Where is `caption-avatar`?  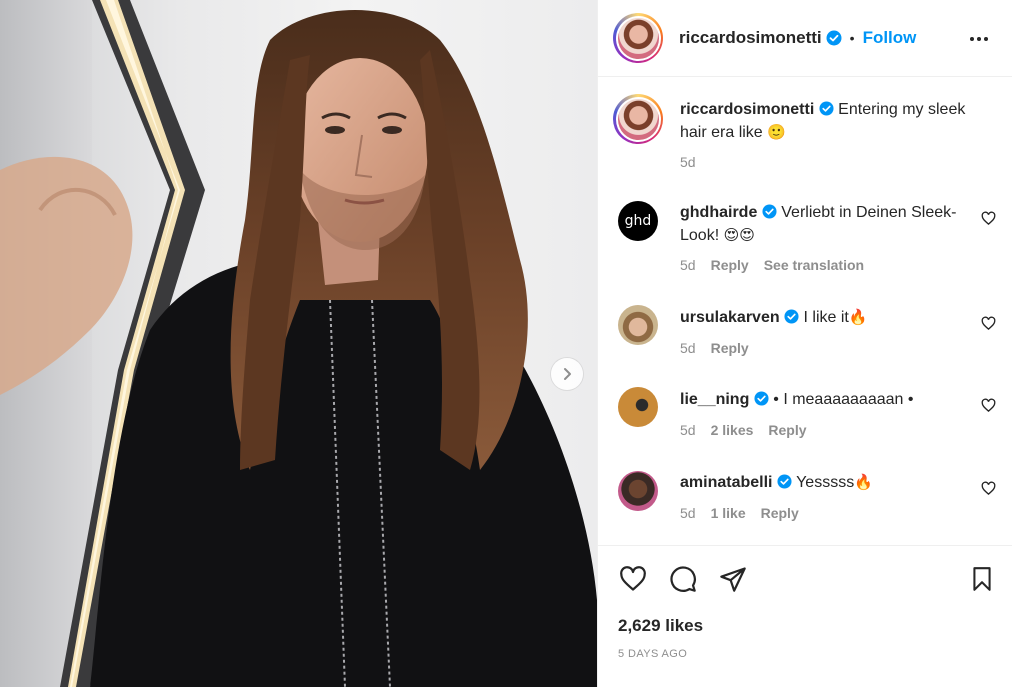 caption-avatar is located at coordinates (638, 119).